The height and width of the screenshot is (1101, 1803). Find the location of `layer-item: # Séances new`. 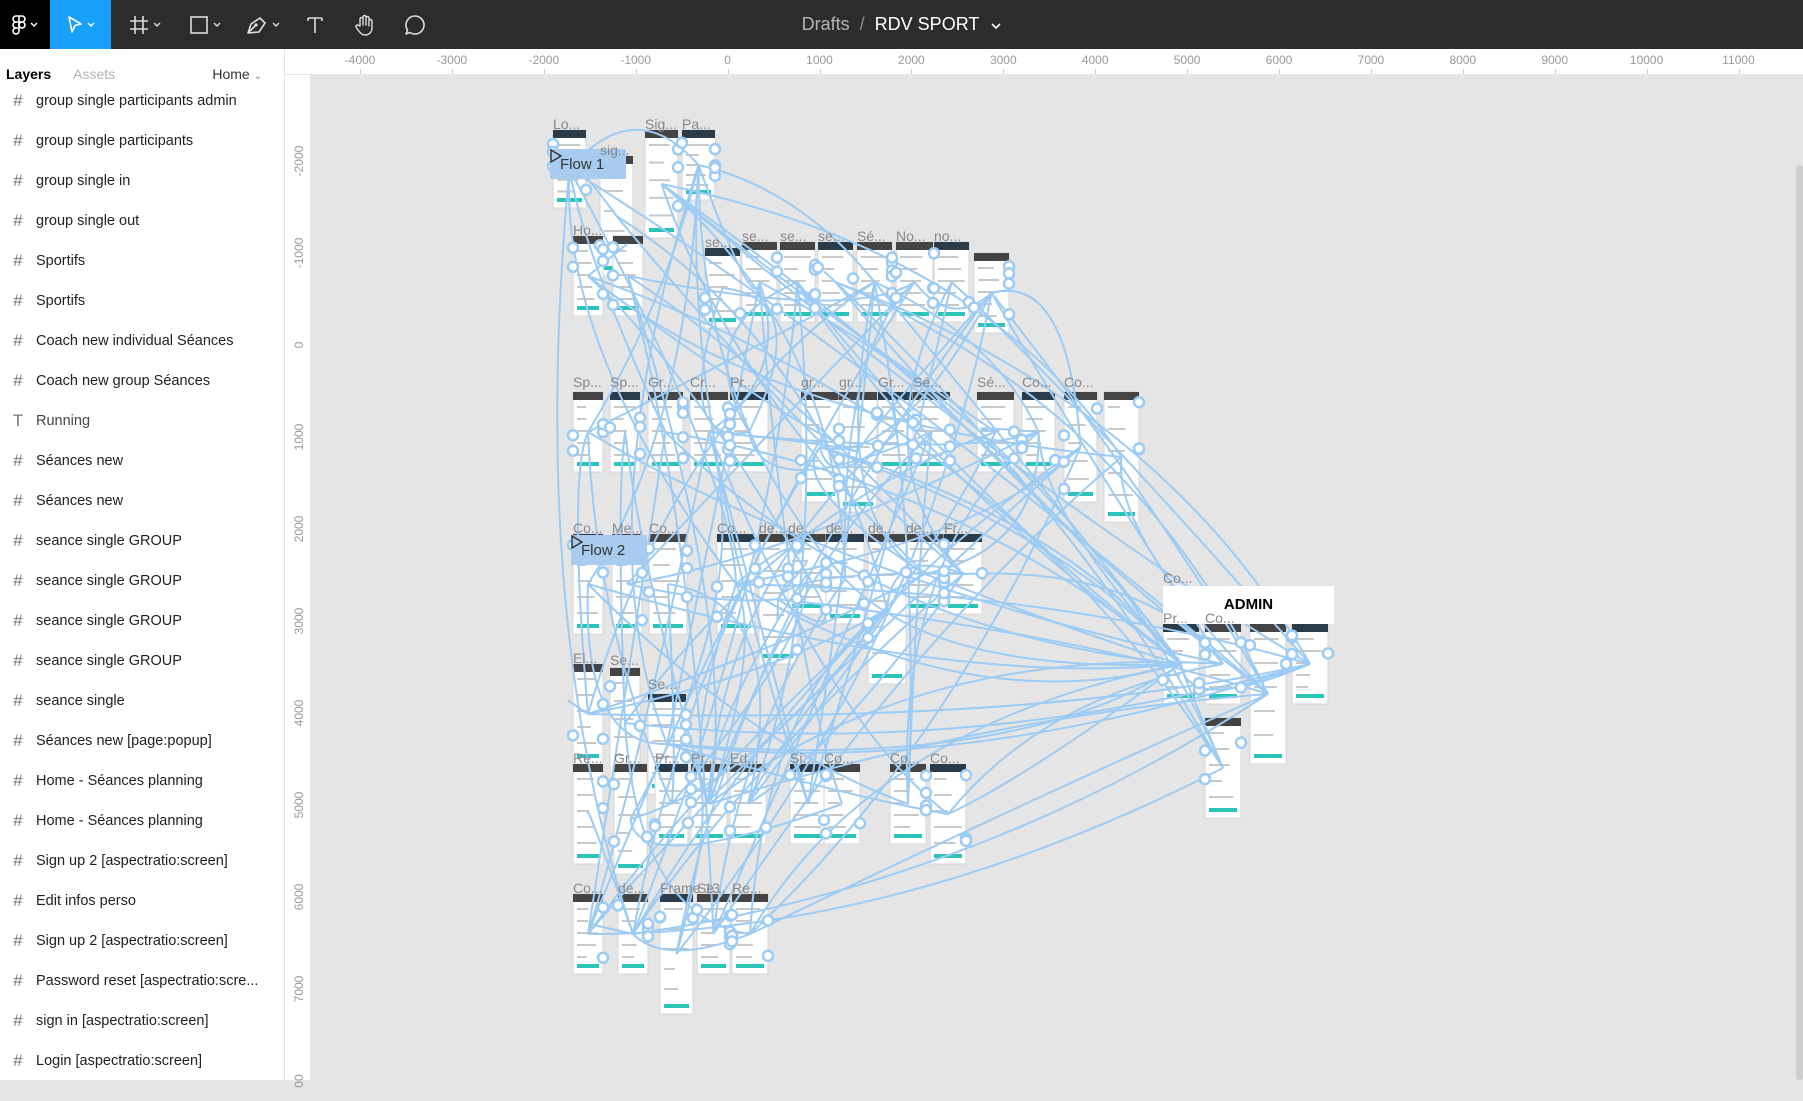

layer-item: # Séances new is located at coordinates (142, 461).